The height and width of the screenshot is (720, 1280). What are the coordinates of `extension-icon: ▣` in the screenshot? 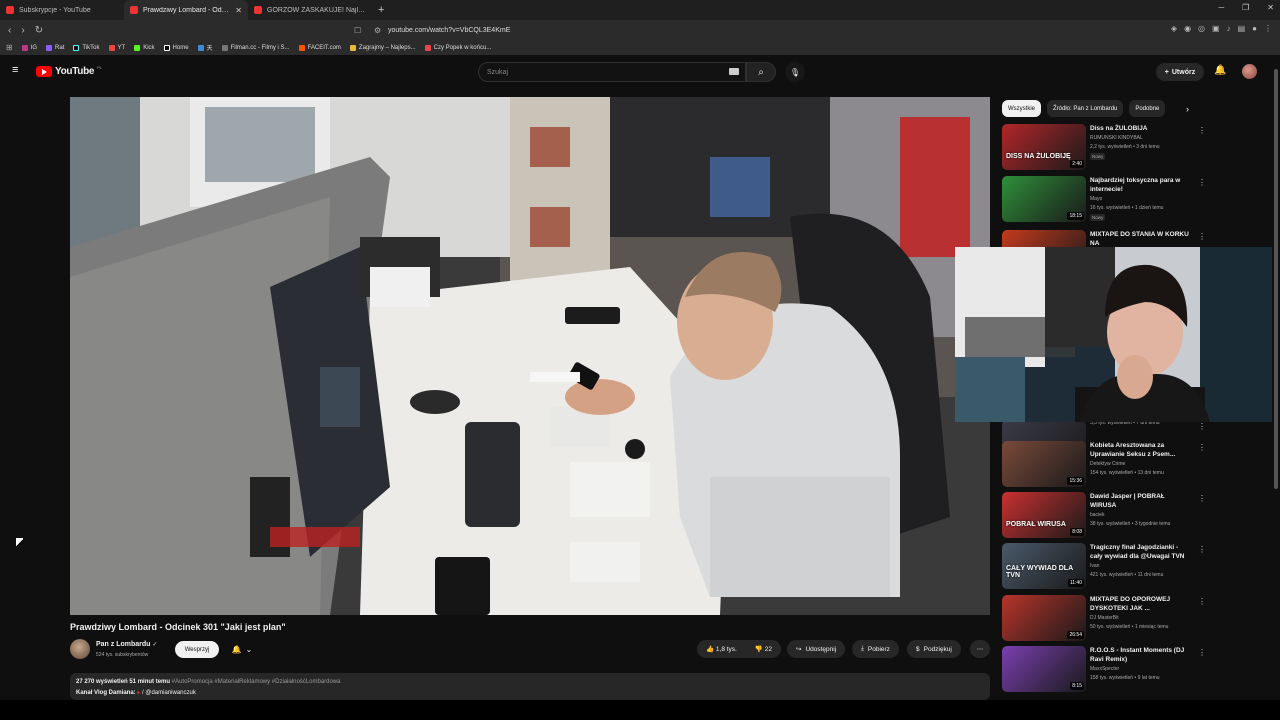 It's located at (1216, 28).